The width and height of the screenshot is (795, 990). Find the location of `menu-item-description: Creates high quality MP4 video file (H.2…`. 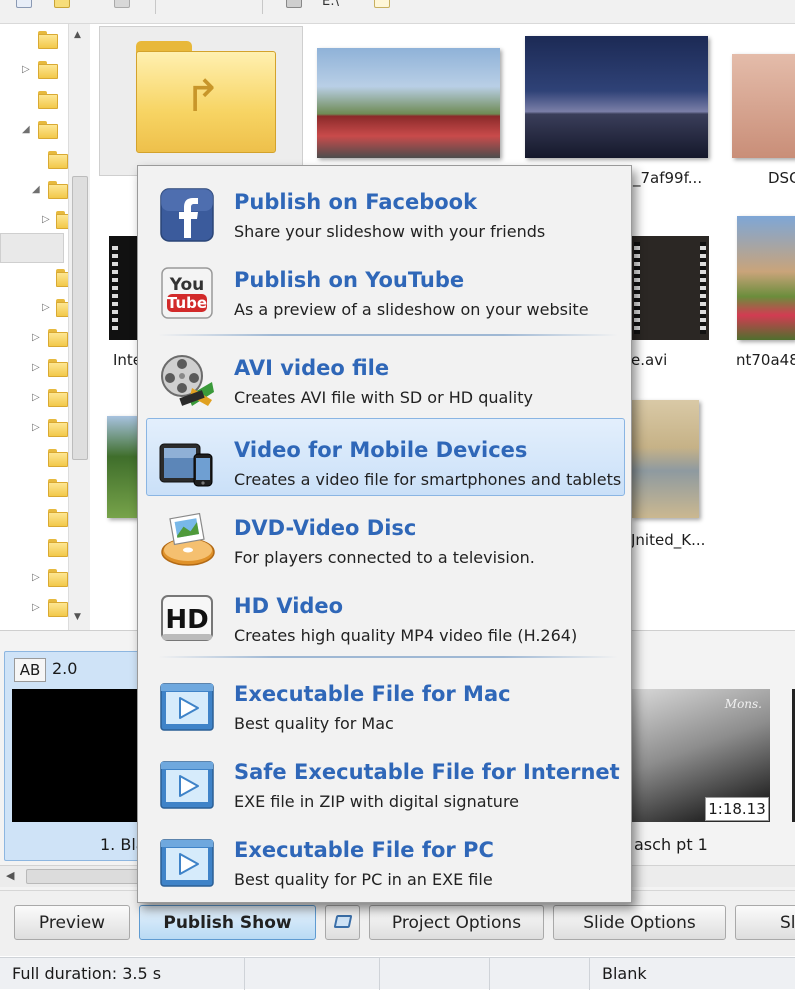

menu-item-description: Creates high quality MP4 video file (H.2… is located at coordinates (406, 635).